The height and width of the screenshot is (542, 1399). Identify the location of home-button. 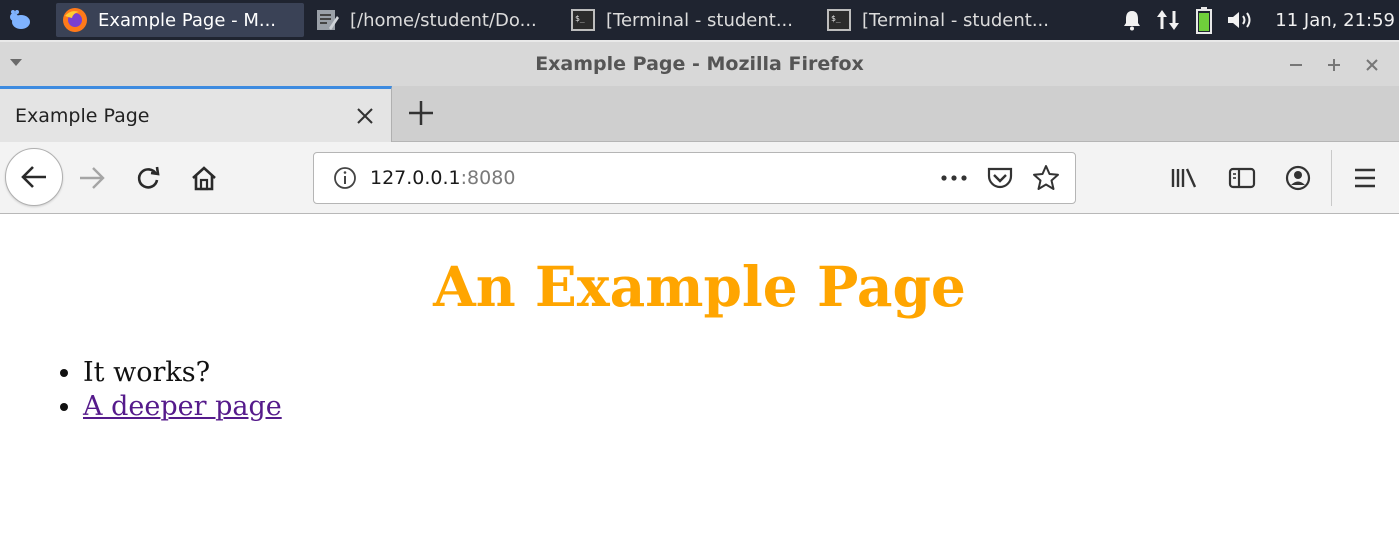
(204, 178).